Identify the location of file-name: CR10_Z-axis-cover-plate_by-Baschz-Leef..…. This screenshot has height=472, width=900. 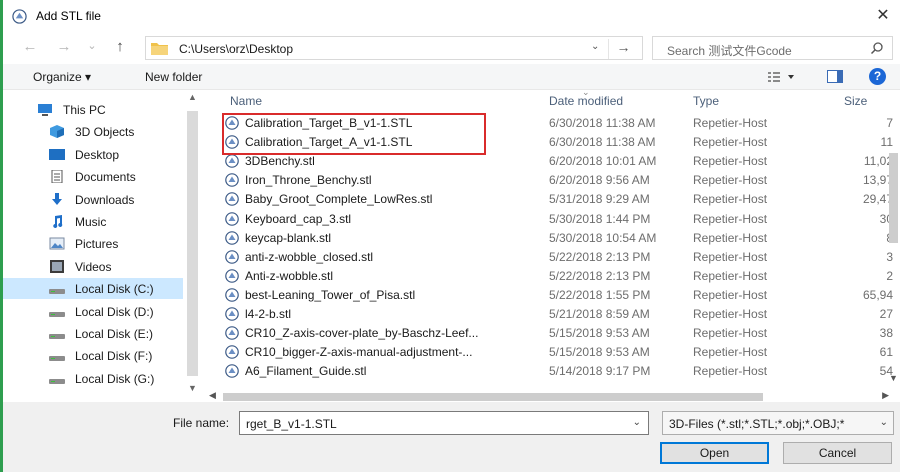
(362, 333).